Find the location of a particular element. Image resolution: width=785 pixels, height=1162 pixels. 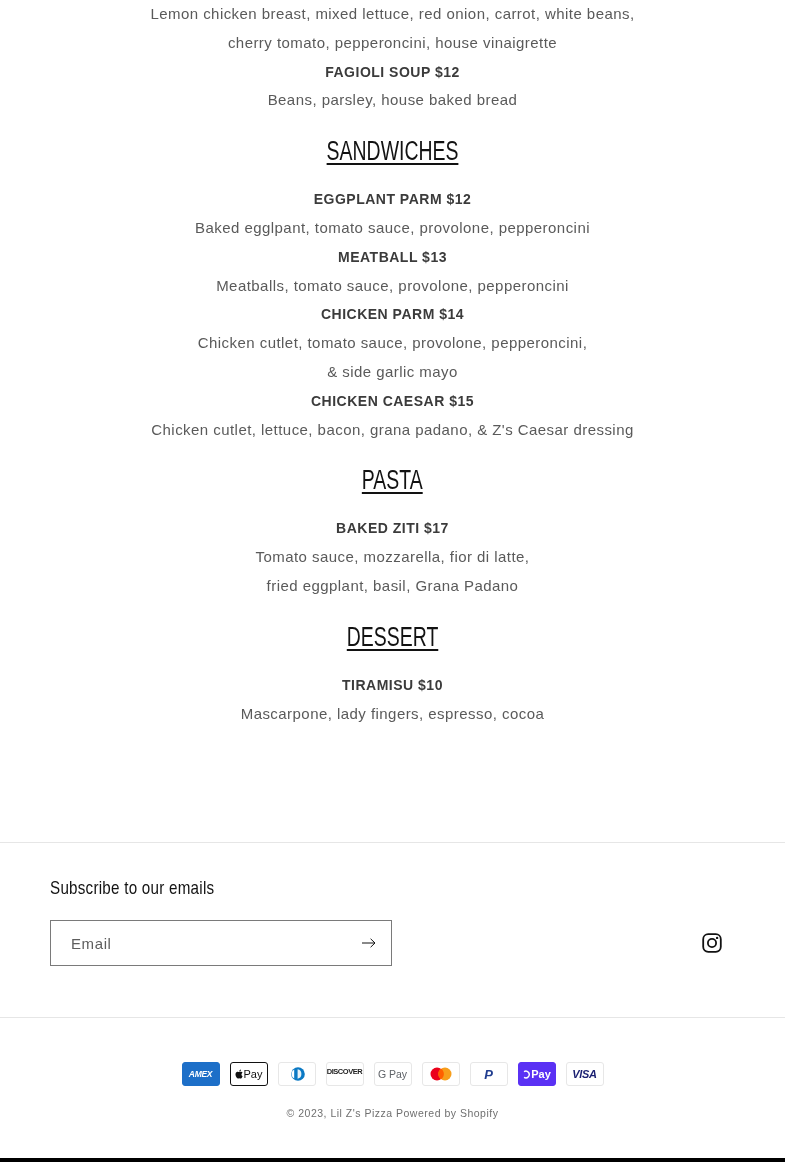

item-name: BAKED ZITI $17 is located at coordinates (392, 529).